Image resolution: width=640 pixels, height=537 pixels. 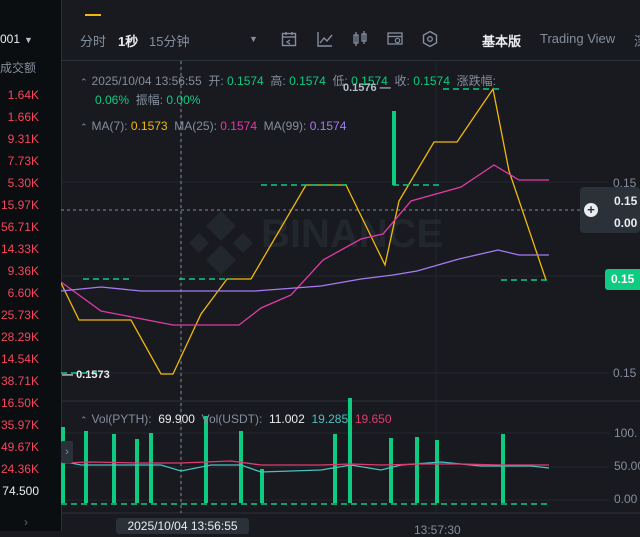 What do you see at coordinates (245, 81) in the screenshot?
I see `open-value: 0.1574` at bounding box center [245, 81].